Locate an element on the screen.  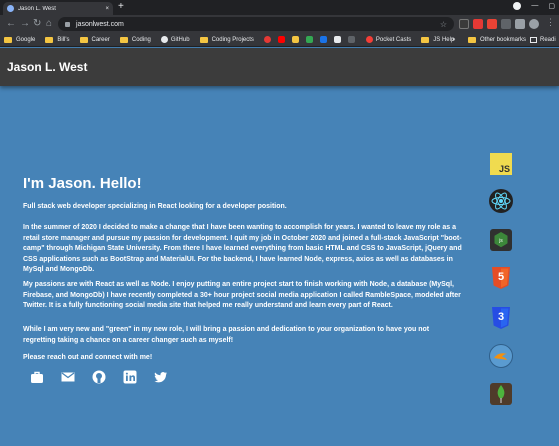
address-url: jasonlwest.com is located at coordinates (258, 24).